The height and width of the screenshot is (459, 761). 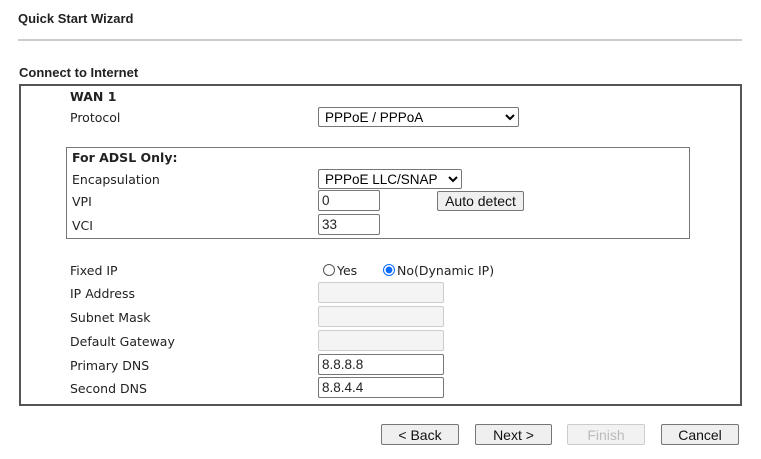 What do you see at coordinates (513, 434) in the screenshot?
I see `next-button: Next >` at bounding box center [513, 434].